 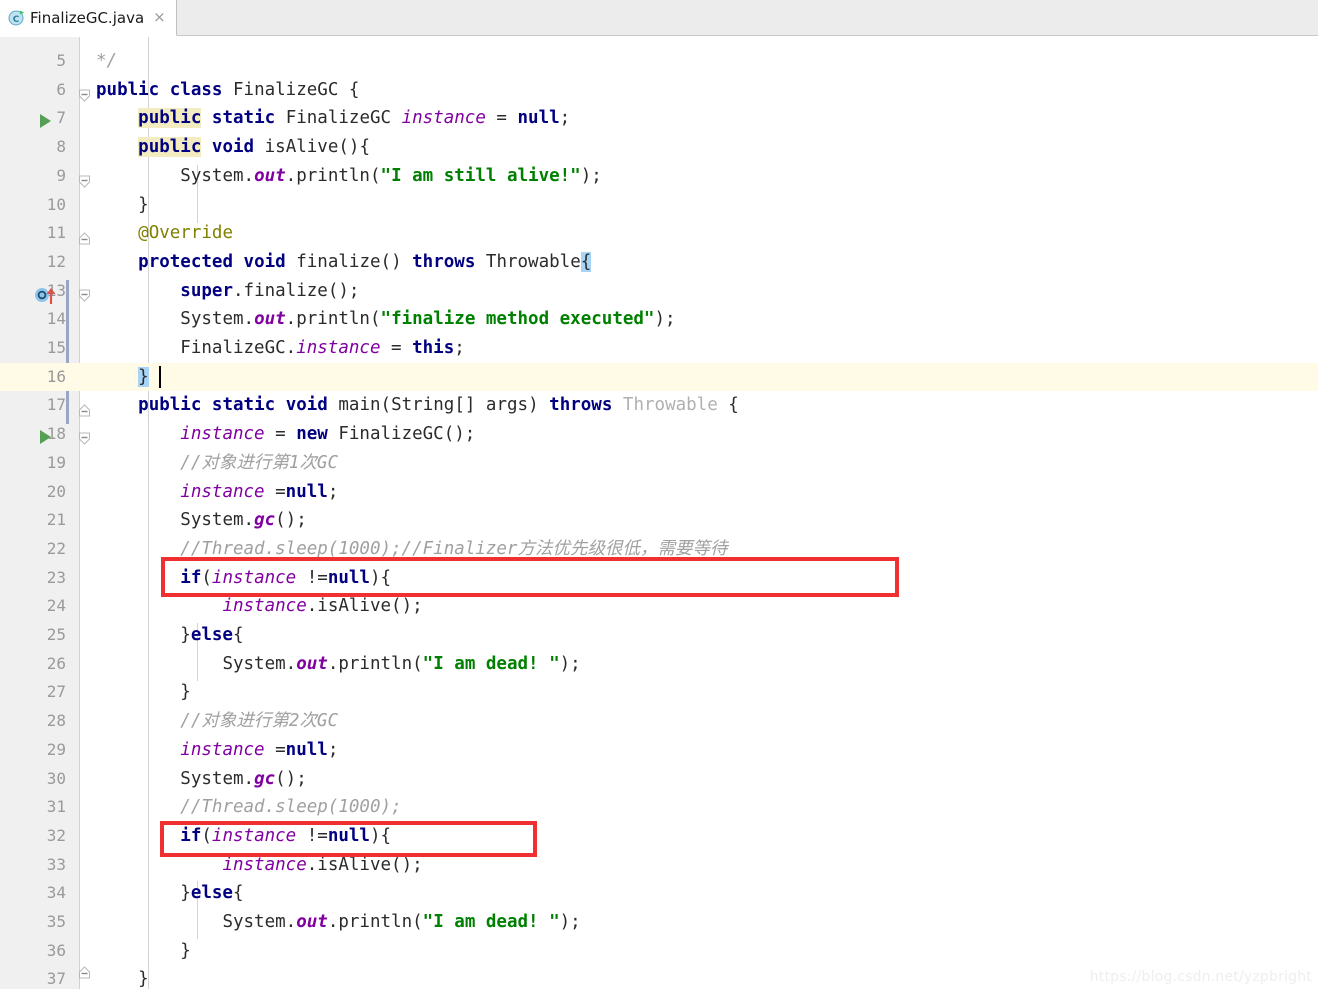 What do you see at coordinates (322, 348) in the screenshot?
I see `code-text: FinalizeGC.instance = this;` at bounding box center [322, 348].